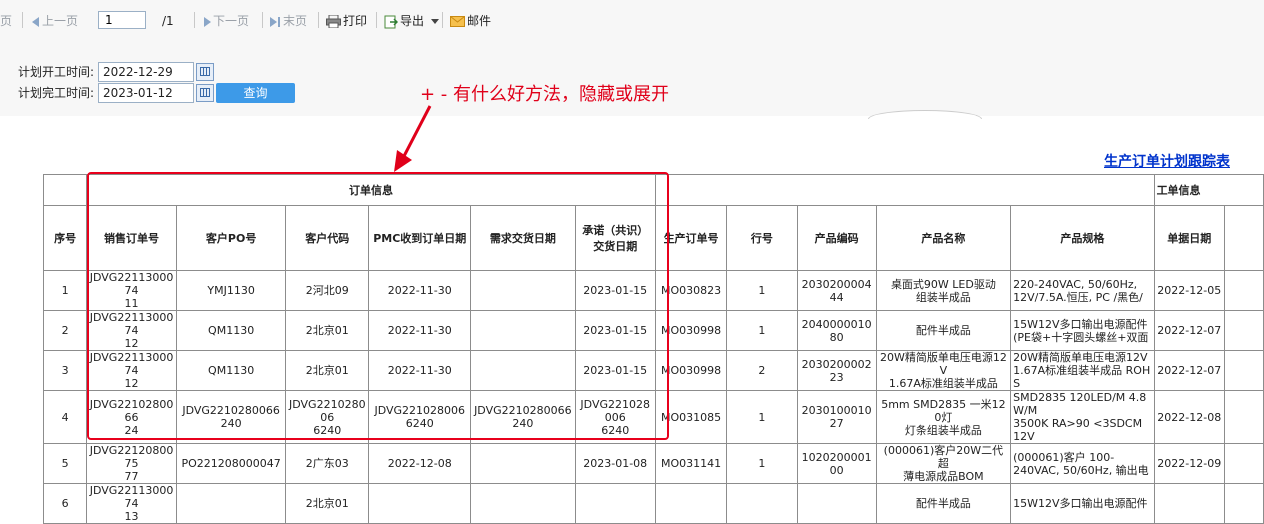  I want to click on table-cell: 6, so click(65, 503).